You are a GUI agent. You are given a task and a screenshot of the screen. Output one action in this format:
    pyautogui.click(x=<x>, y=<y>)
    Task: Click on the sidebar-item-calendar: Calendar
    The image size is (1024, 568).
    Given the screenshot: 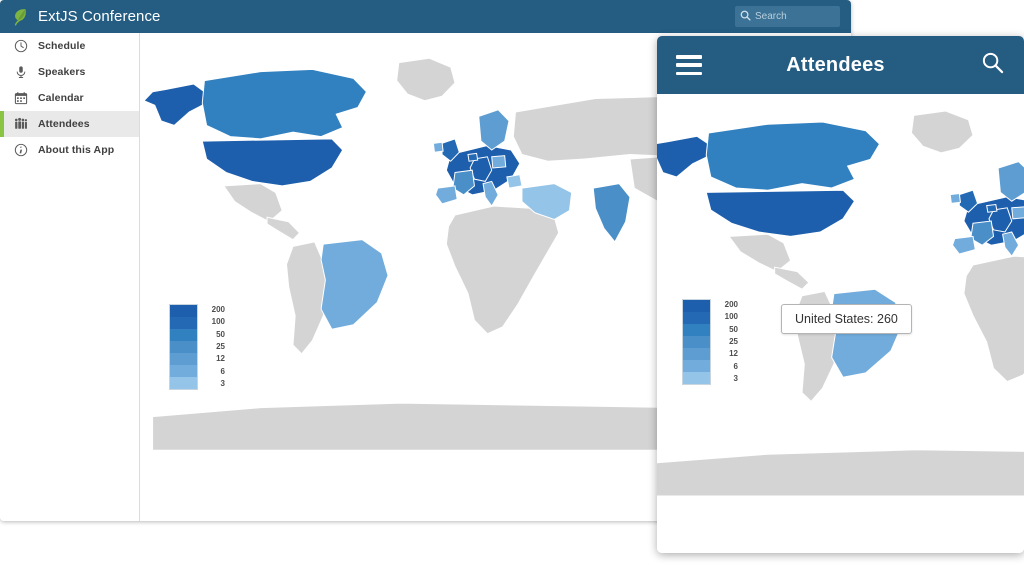 What is the action you would take?
    pyautogui.click(x=69, y=98)
    